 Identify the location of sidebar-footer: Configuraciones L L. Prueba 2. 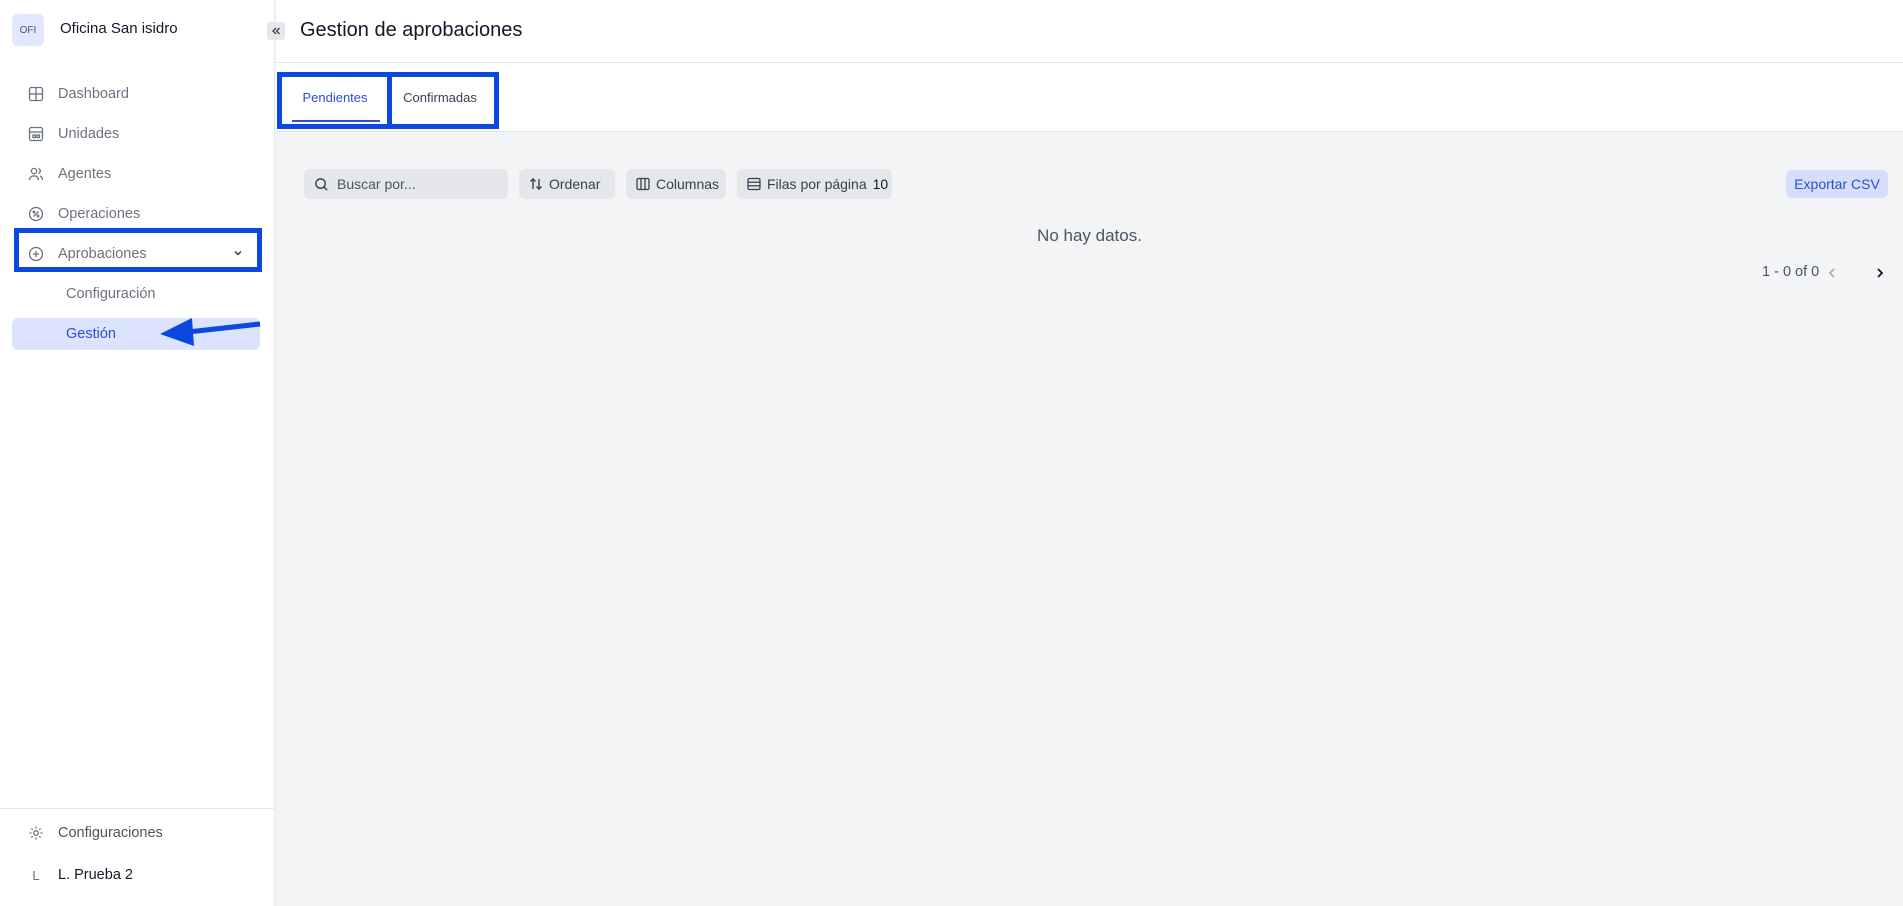
(137, 845).